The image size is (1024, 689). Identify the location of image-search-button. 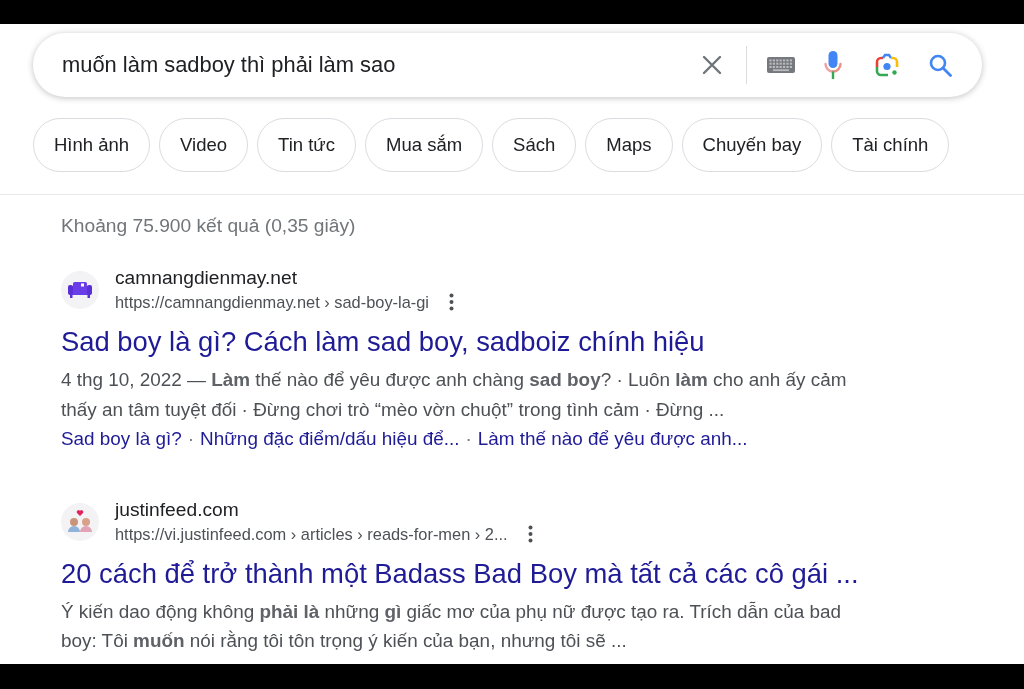
(887, 65).